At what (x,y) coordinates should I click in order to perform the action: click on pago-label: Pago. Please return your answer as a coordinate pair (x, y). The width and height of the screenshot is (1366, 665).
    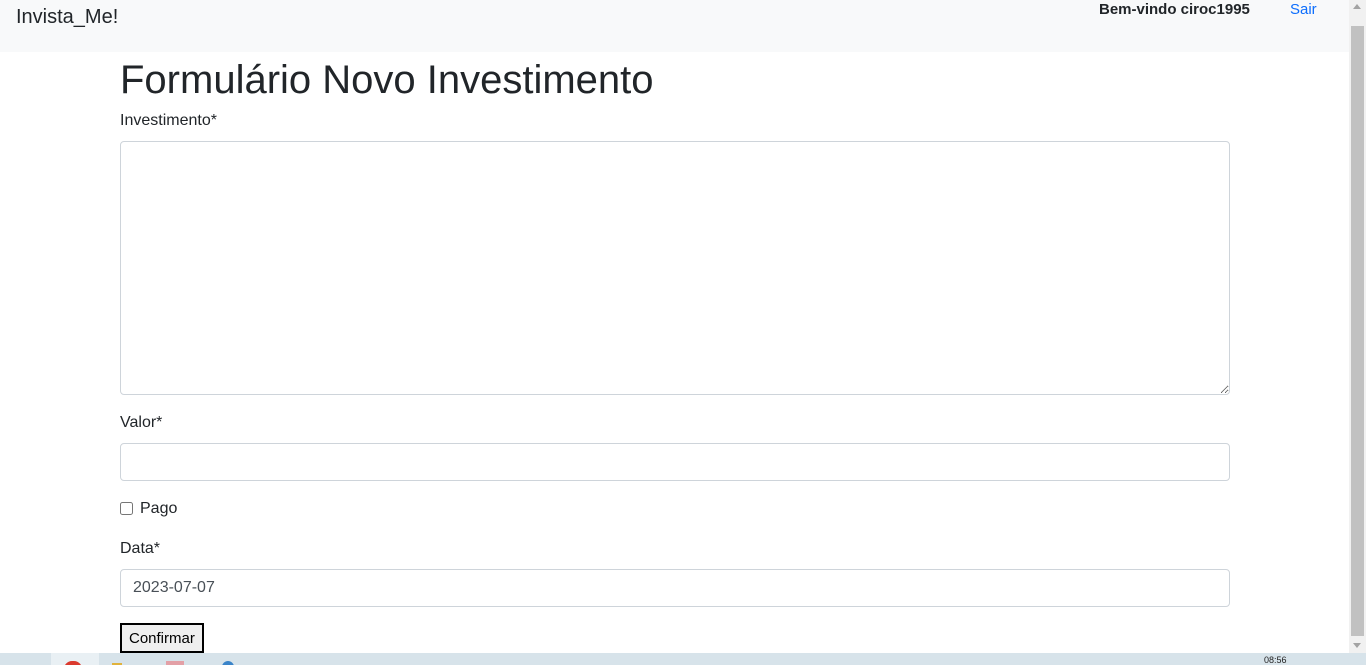
    Looking at the image, I should click on (158, 509).